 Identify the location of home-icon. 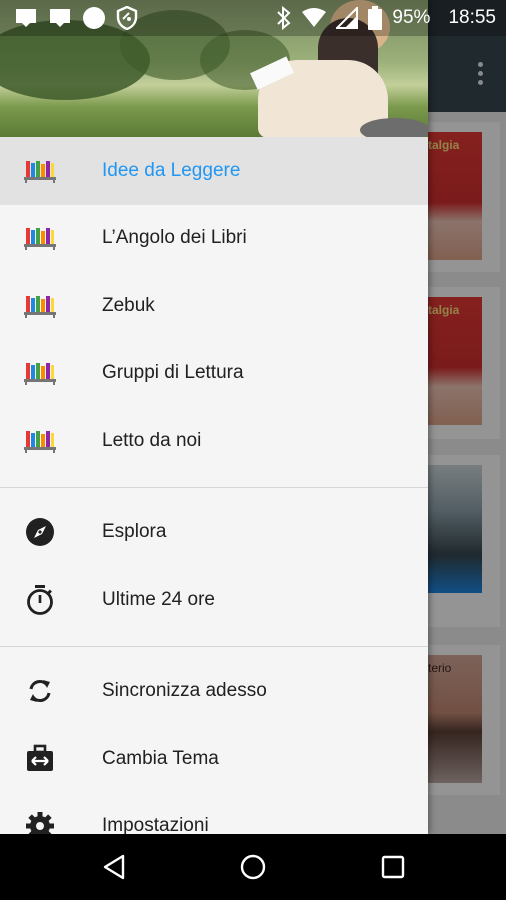
(253, 867).